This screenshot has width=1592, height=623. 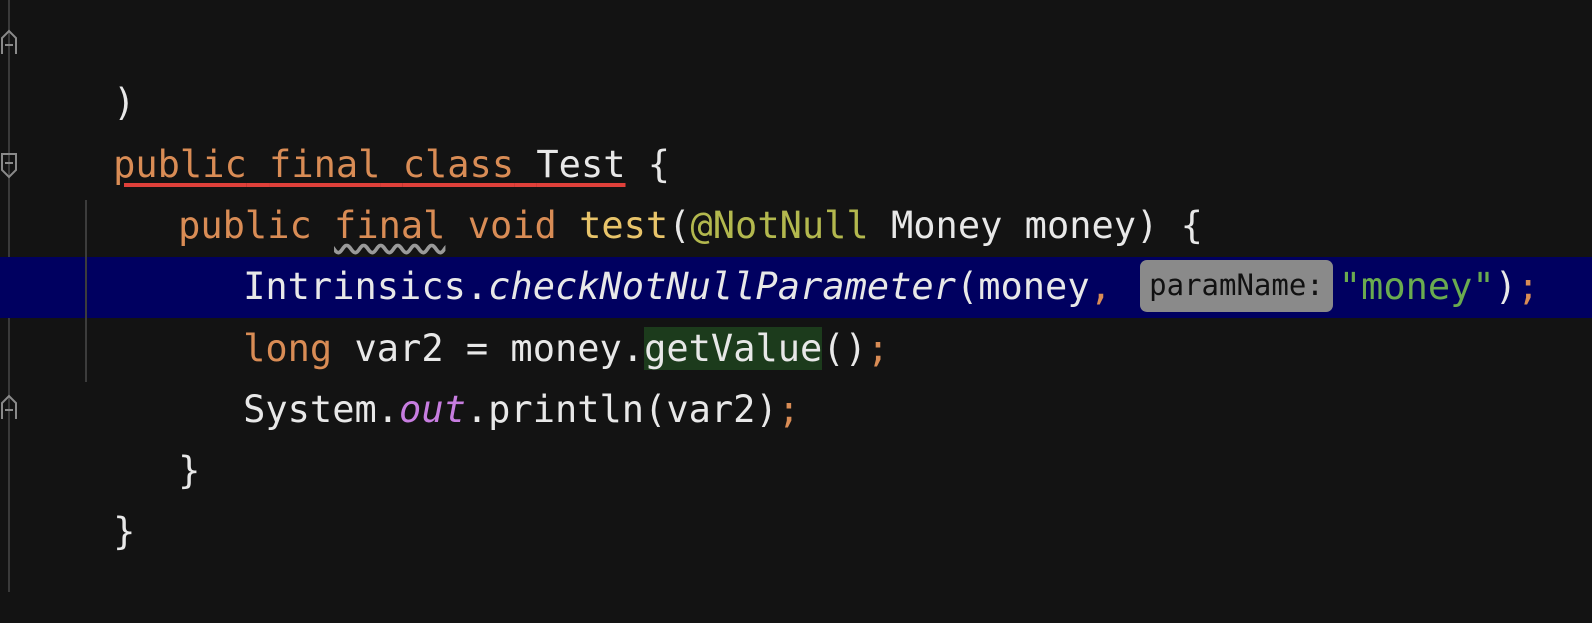 What do you see at coordinates (432, 409) in the screenshot?
I see `static-field-out: out` at bounding box center [432, 409].